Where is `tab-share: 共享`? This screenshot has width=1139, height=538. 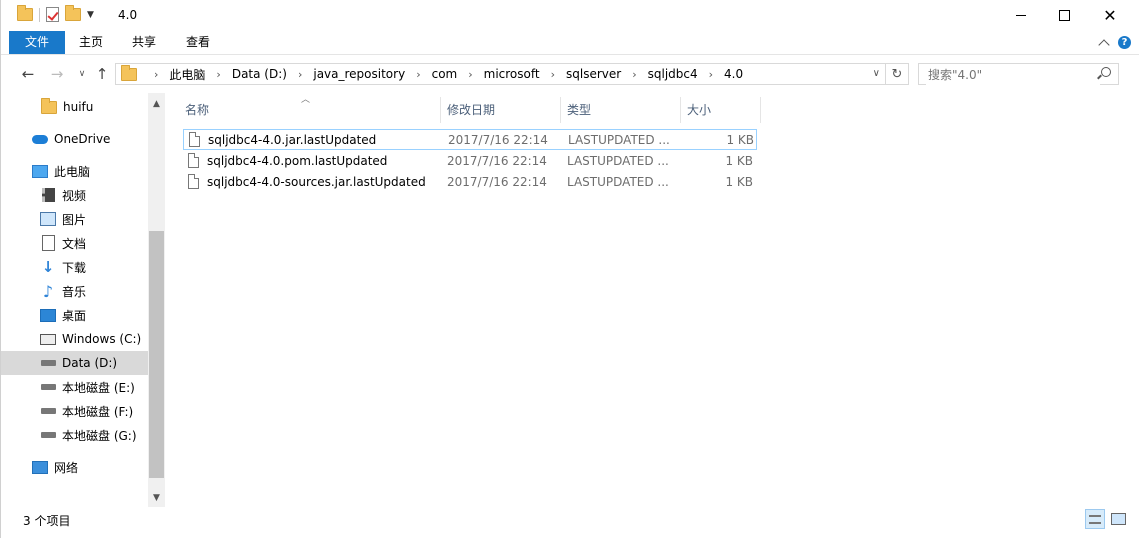 tab-share: 共享 is located at coordinates (144, 42).